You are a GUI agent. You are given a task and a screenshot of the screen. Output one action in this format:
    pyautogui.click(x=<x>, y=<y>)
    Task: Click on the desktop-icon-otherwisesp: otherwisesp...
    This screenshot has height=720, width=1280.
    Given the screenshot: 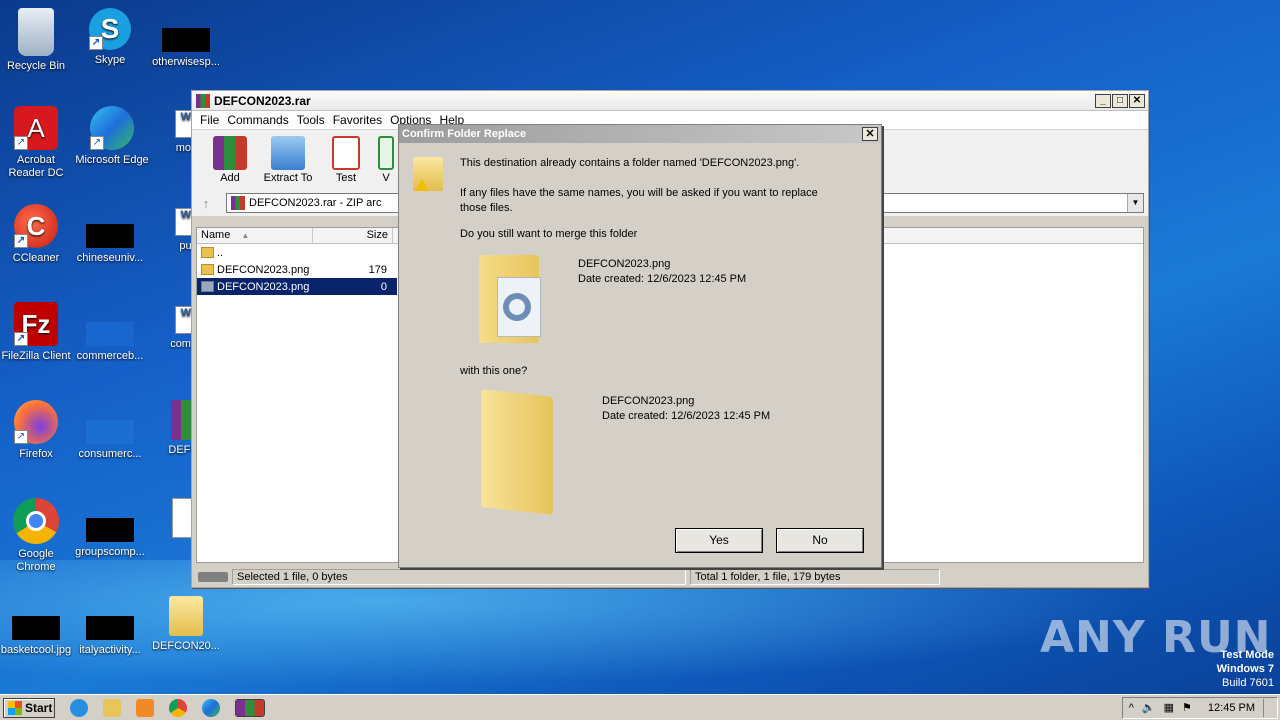 What is the action you would take?
    pyautogui.click(x=186, y=38)
    